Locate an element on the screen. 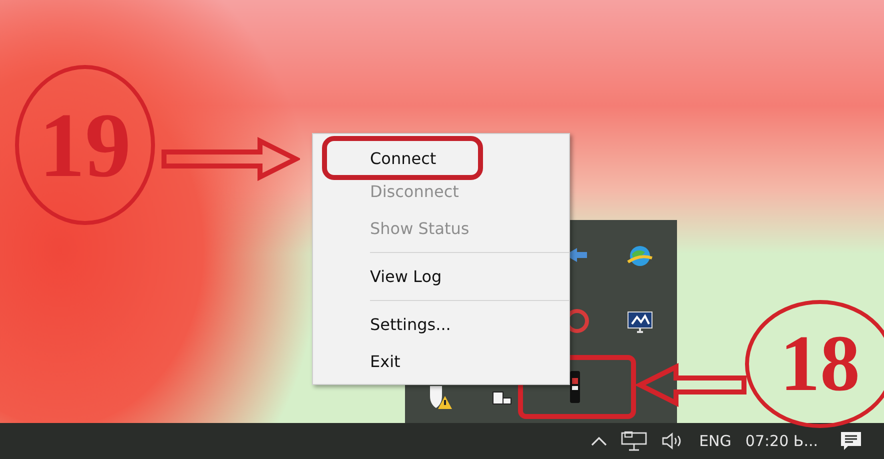  menu-item: Exit is located at coordinates (441, 361).